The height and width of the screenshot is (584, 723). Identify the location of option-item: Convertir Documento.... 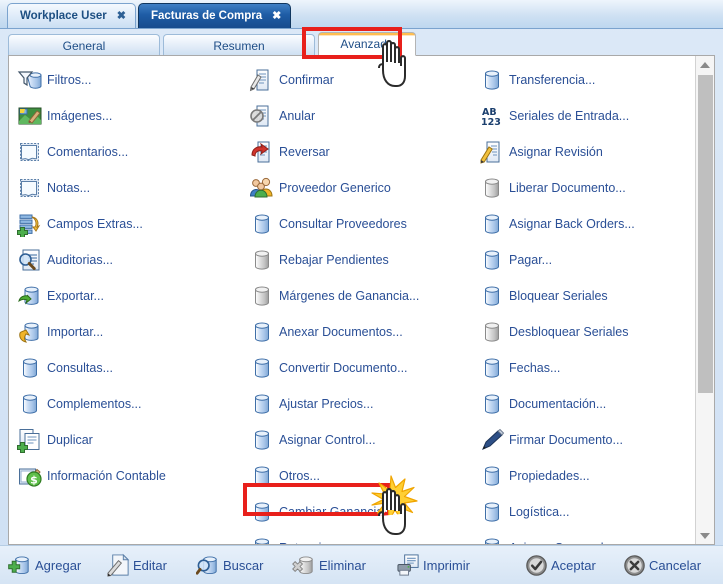
(361, 368).